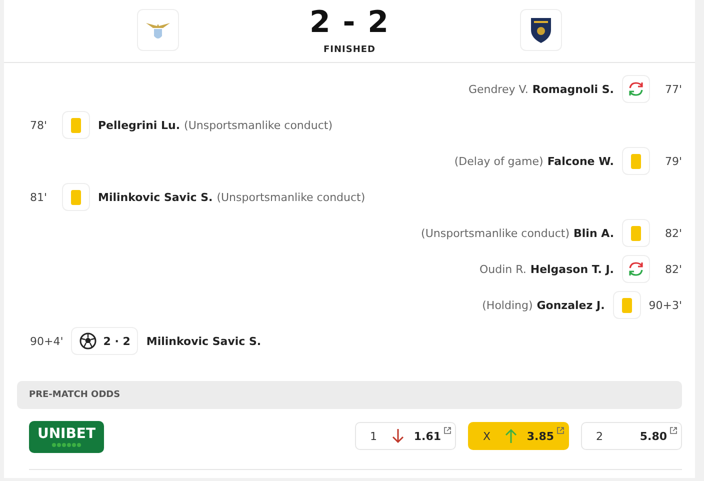  I want to click on match-status: FINISHED, so click(349, 50).